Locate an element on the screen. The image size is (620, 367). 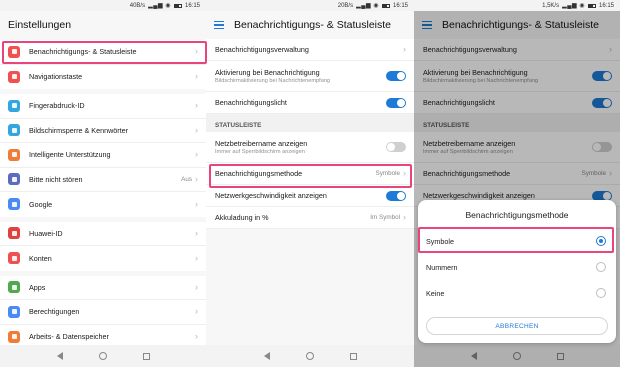
battery-icon is located at coordinates (385, 5).